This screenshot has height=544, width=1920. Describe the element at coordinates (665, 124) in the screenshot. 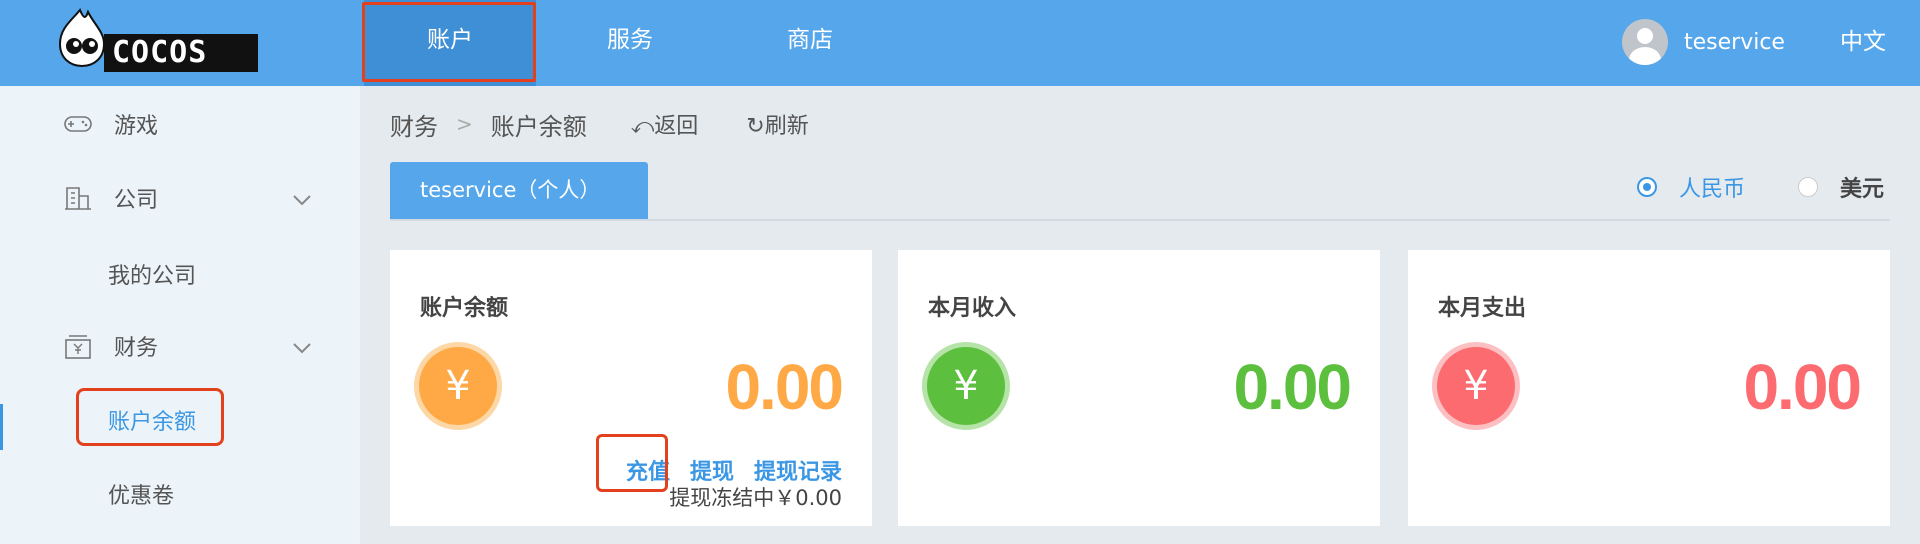

I see `back-button: ⤺返回` at that location.